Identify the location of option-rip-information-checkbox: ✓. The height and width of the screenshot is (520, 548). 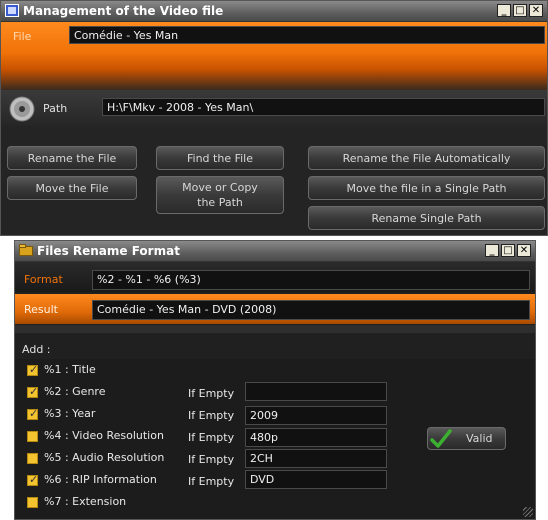
(33, 479).